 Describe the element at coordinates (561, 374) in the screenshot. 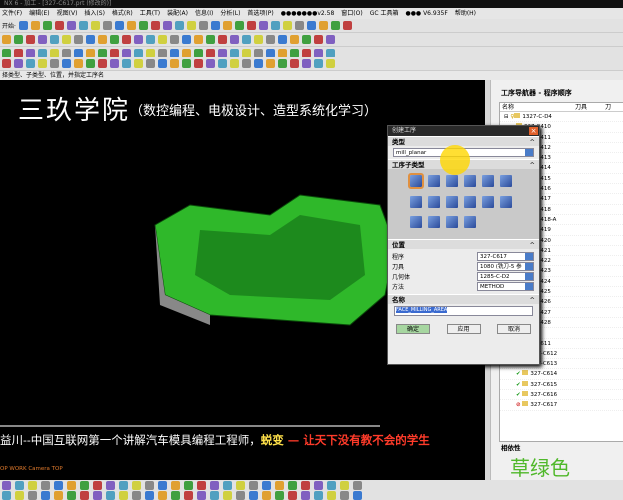

I see `list-item: ✔ 327-C614` at that location.